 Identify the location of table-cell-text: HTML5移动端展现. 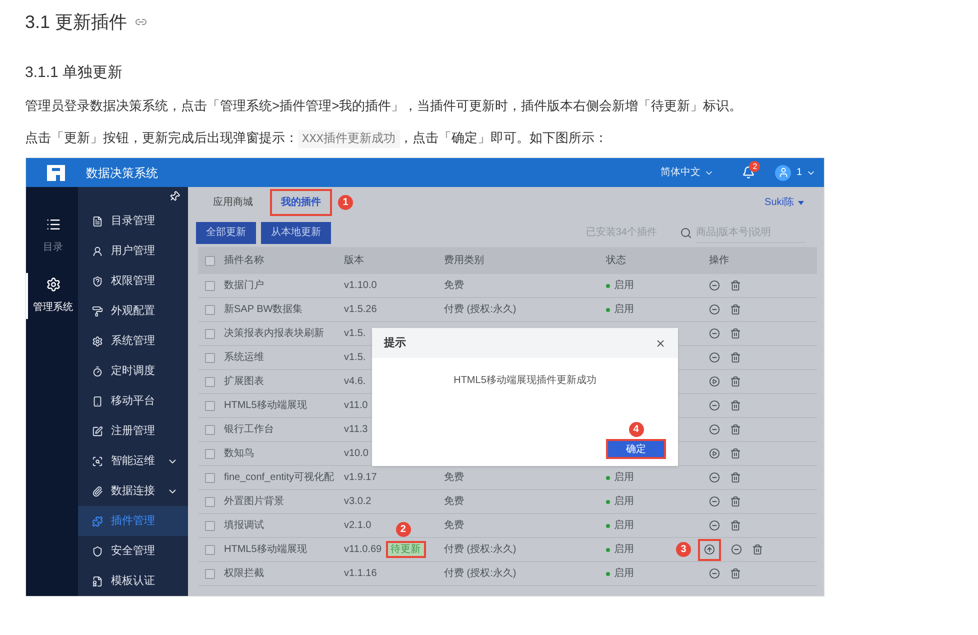
(266, 549).